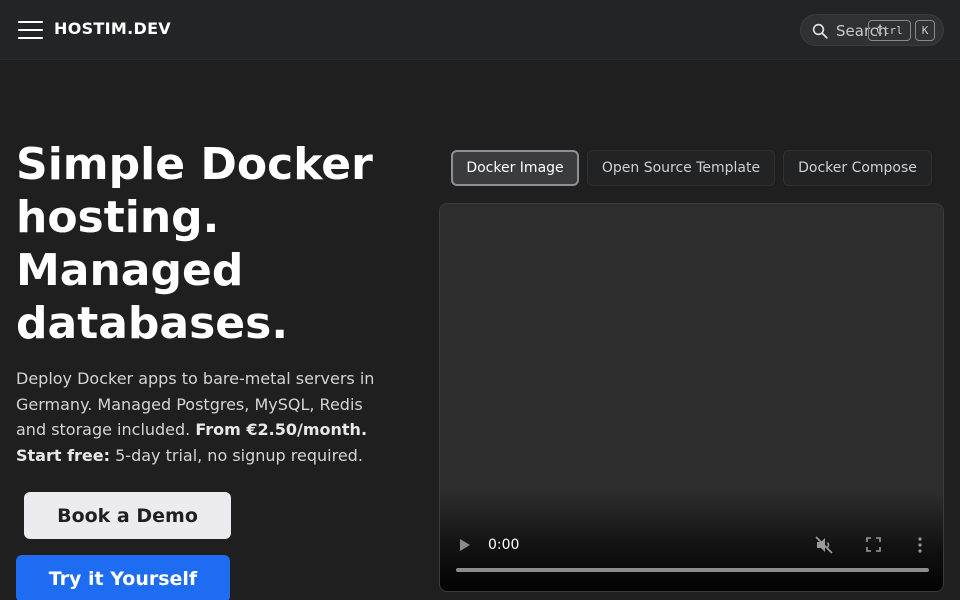 The width and height of the screenshot is (960, 600). I want to click on fullscreen-icon, so click(873, 544).